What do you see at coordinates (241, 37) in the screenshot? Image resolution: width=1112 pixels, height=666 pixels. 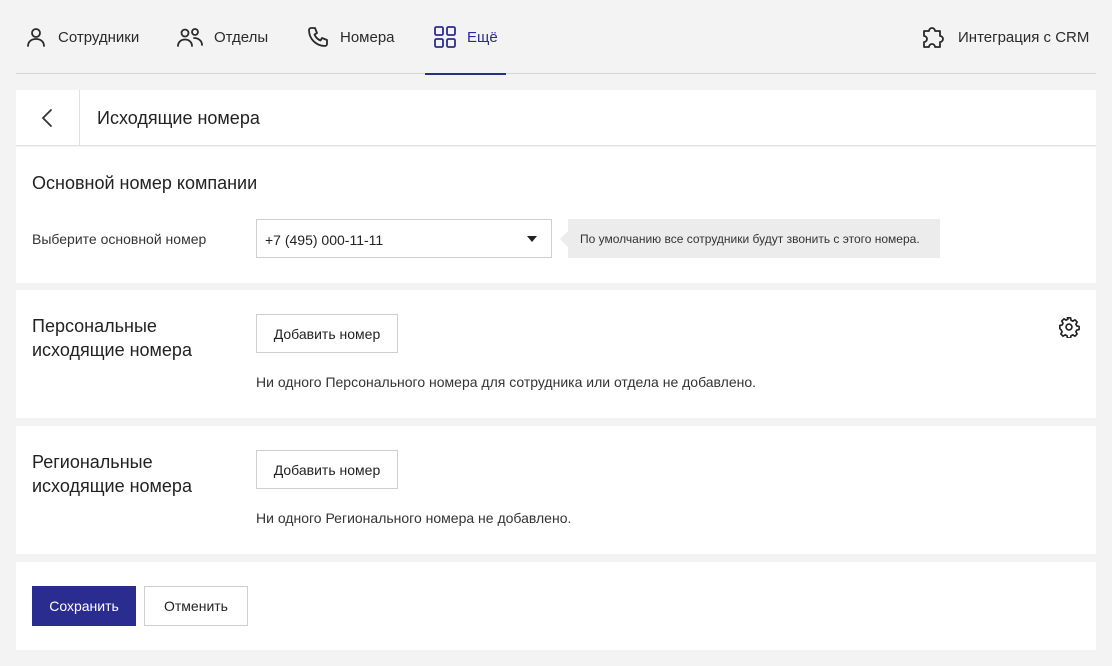 I see `nav-tab-label: Отделы` at bounding box center [241, 37].